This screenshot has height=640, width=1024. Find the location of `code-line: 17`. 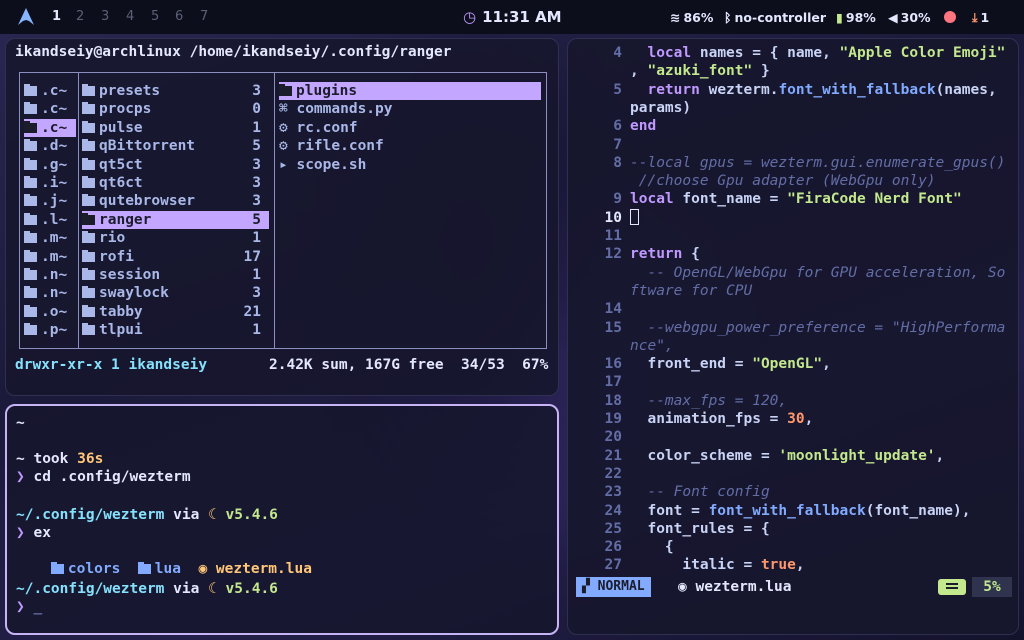

code-line: 17 is located at coordinates (793, 382).